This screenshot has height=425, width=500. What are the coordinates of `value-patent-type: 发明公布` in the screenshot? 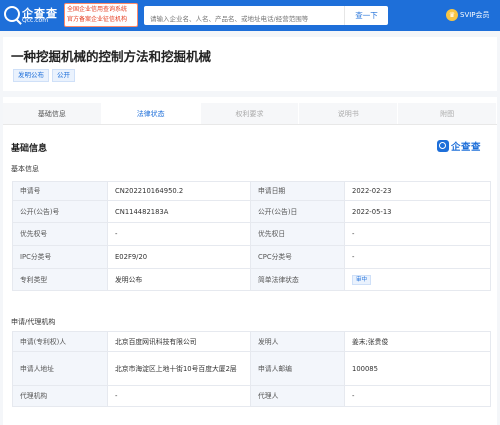 It's located at (179, 279).